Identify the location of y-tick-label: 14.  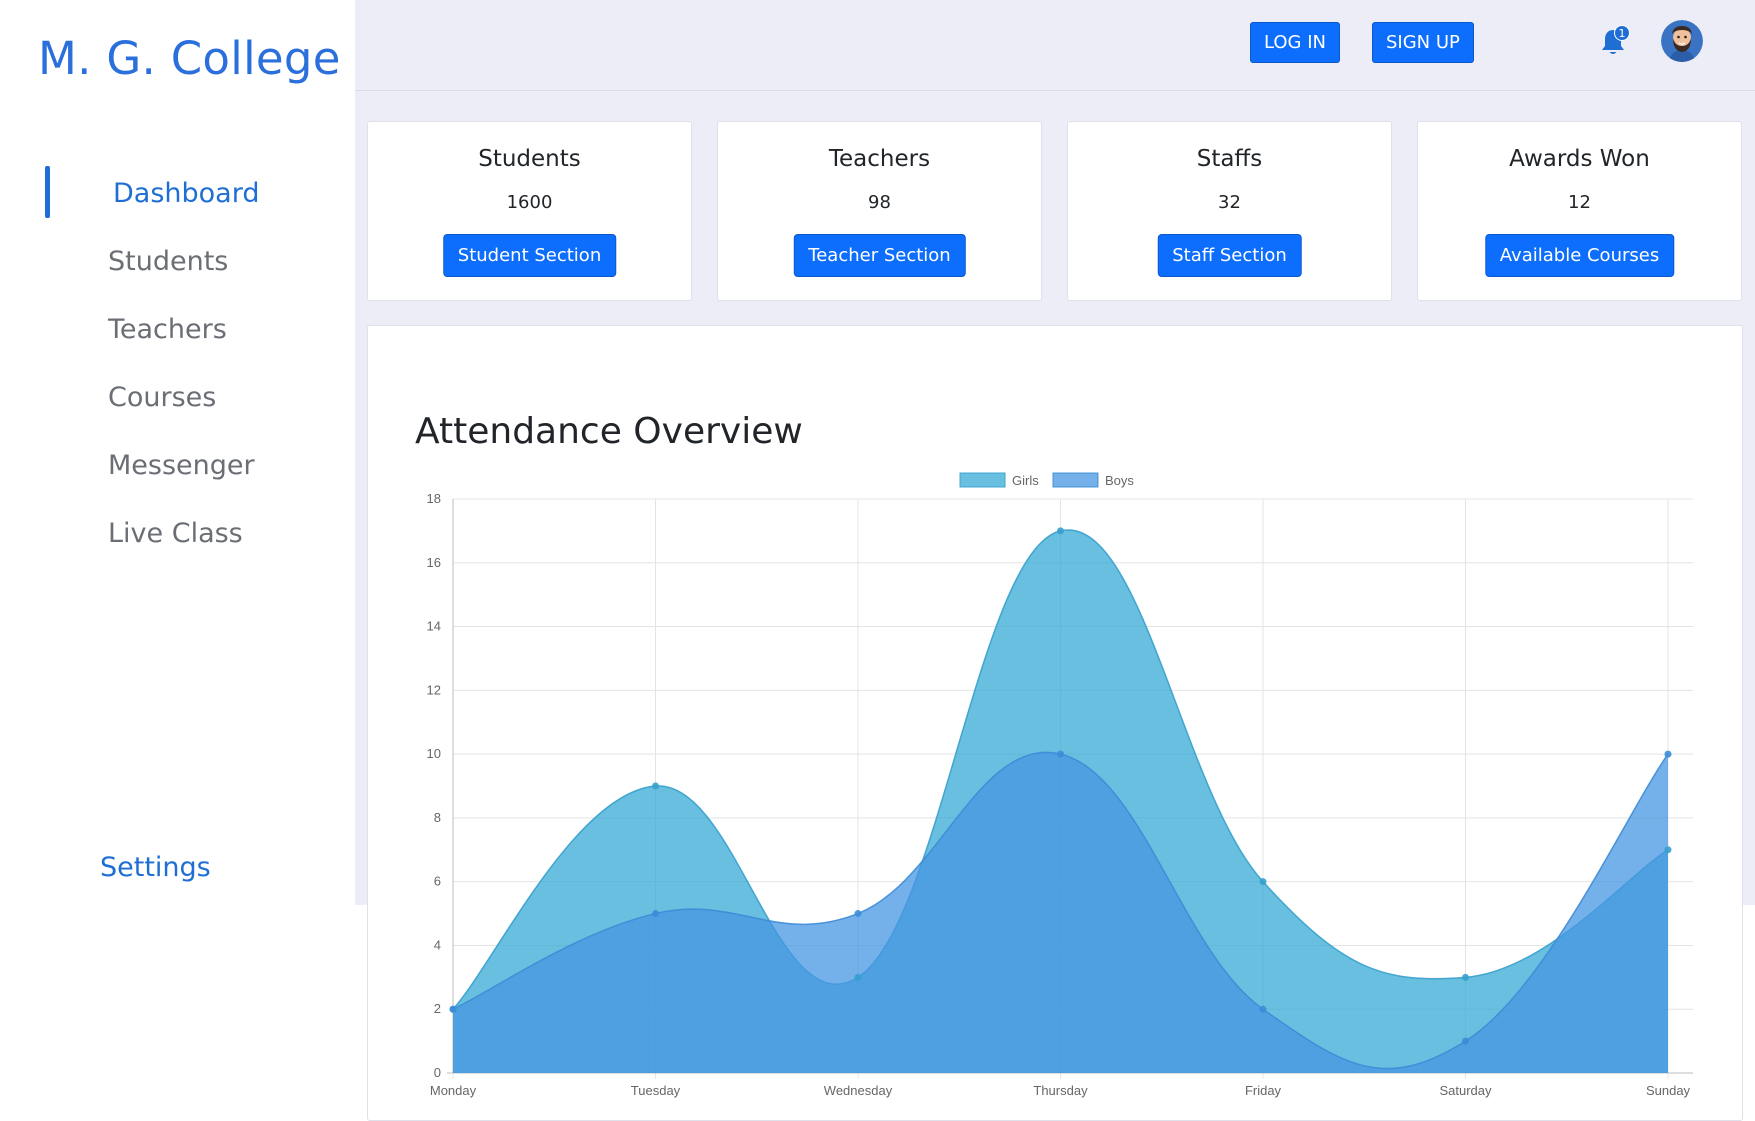
(434, 626).